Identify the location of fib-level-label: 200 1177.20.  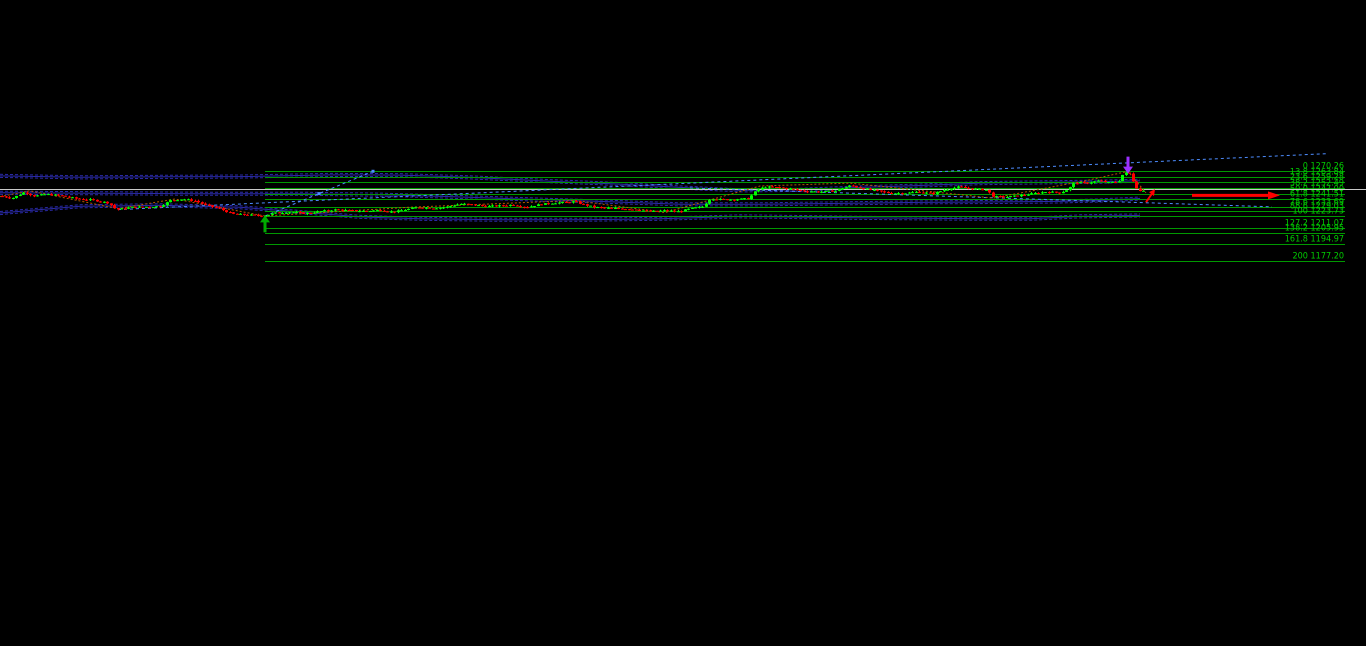
(1319, 257).